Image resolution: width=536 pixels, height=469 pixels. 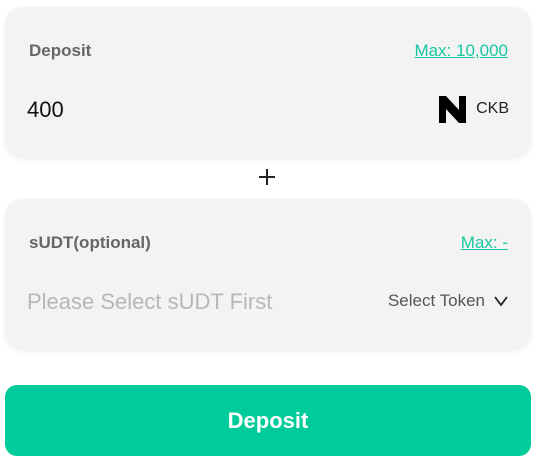 I want to click on token-name: CKB, so click(x=492, y=108).